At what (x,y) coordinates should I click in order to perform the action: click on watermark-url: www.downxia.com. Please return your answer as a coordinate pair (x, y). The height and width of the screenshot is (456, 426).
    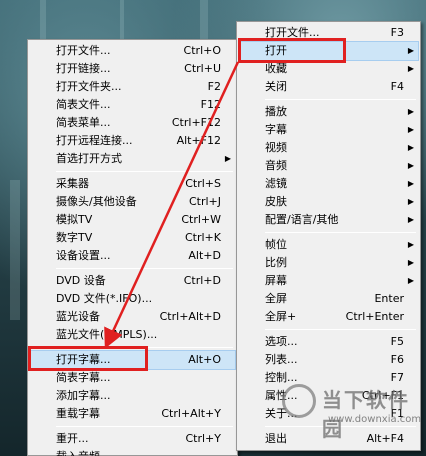
    Looking at the image, I should click on (375, 419).